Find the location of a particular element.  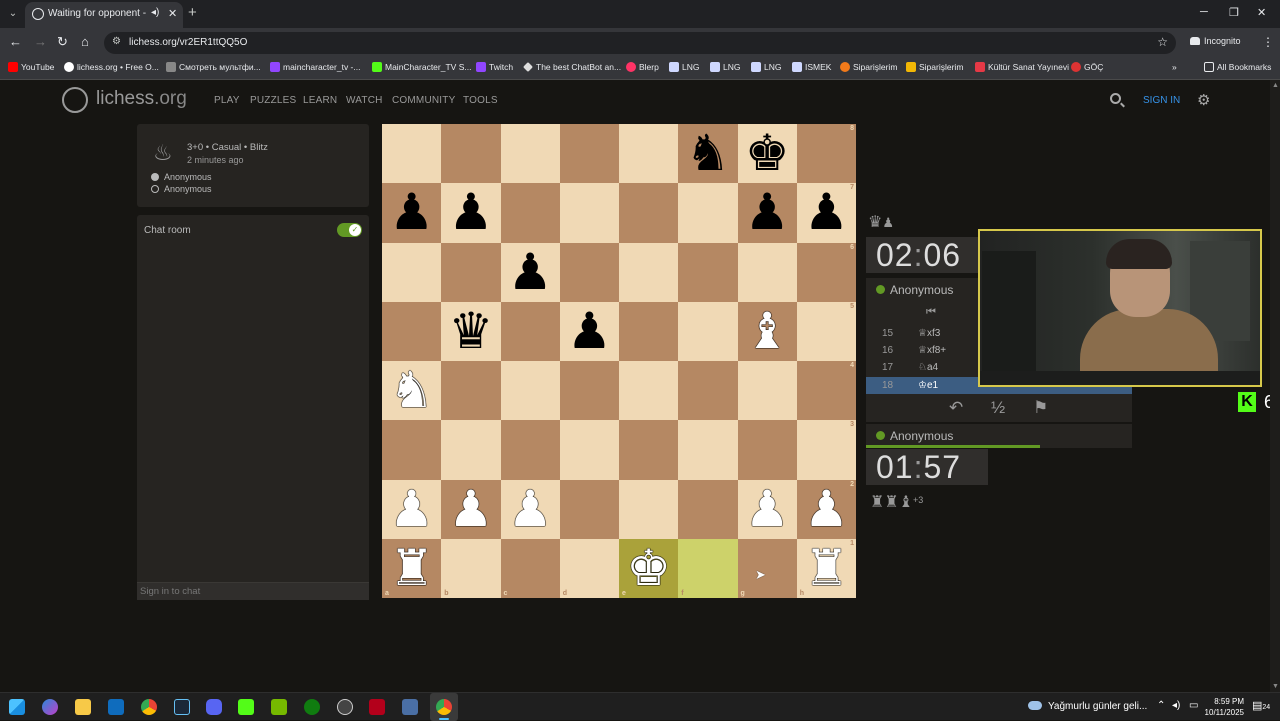

square-e6 is located at coordinates (649, 272).